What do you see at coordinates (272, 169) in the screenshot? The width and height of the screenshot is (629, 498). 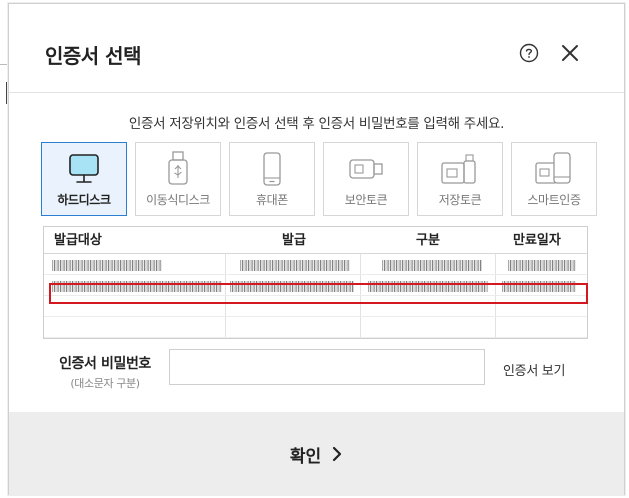 I see `phone-icon` at bounding box center [272, 169].